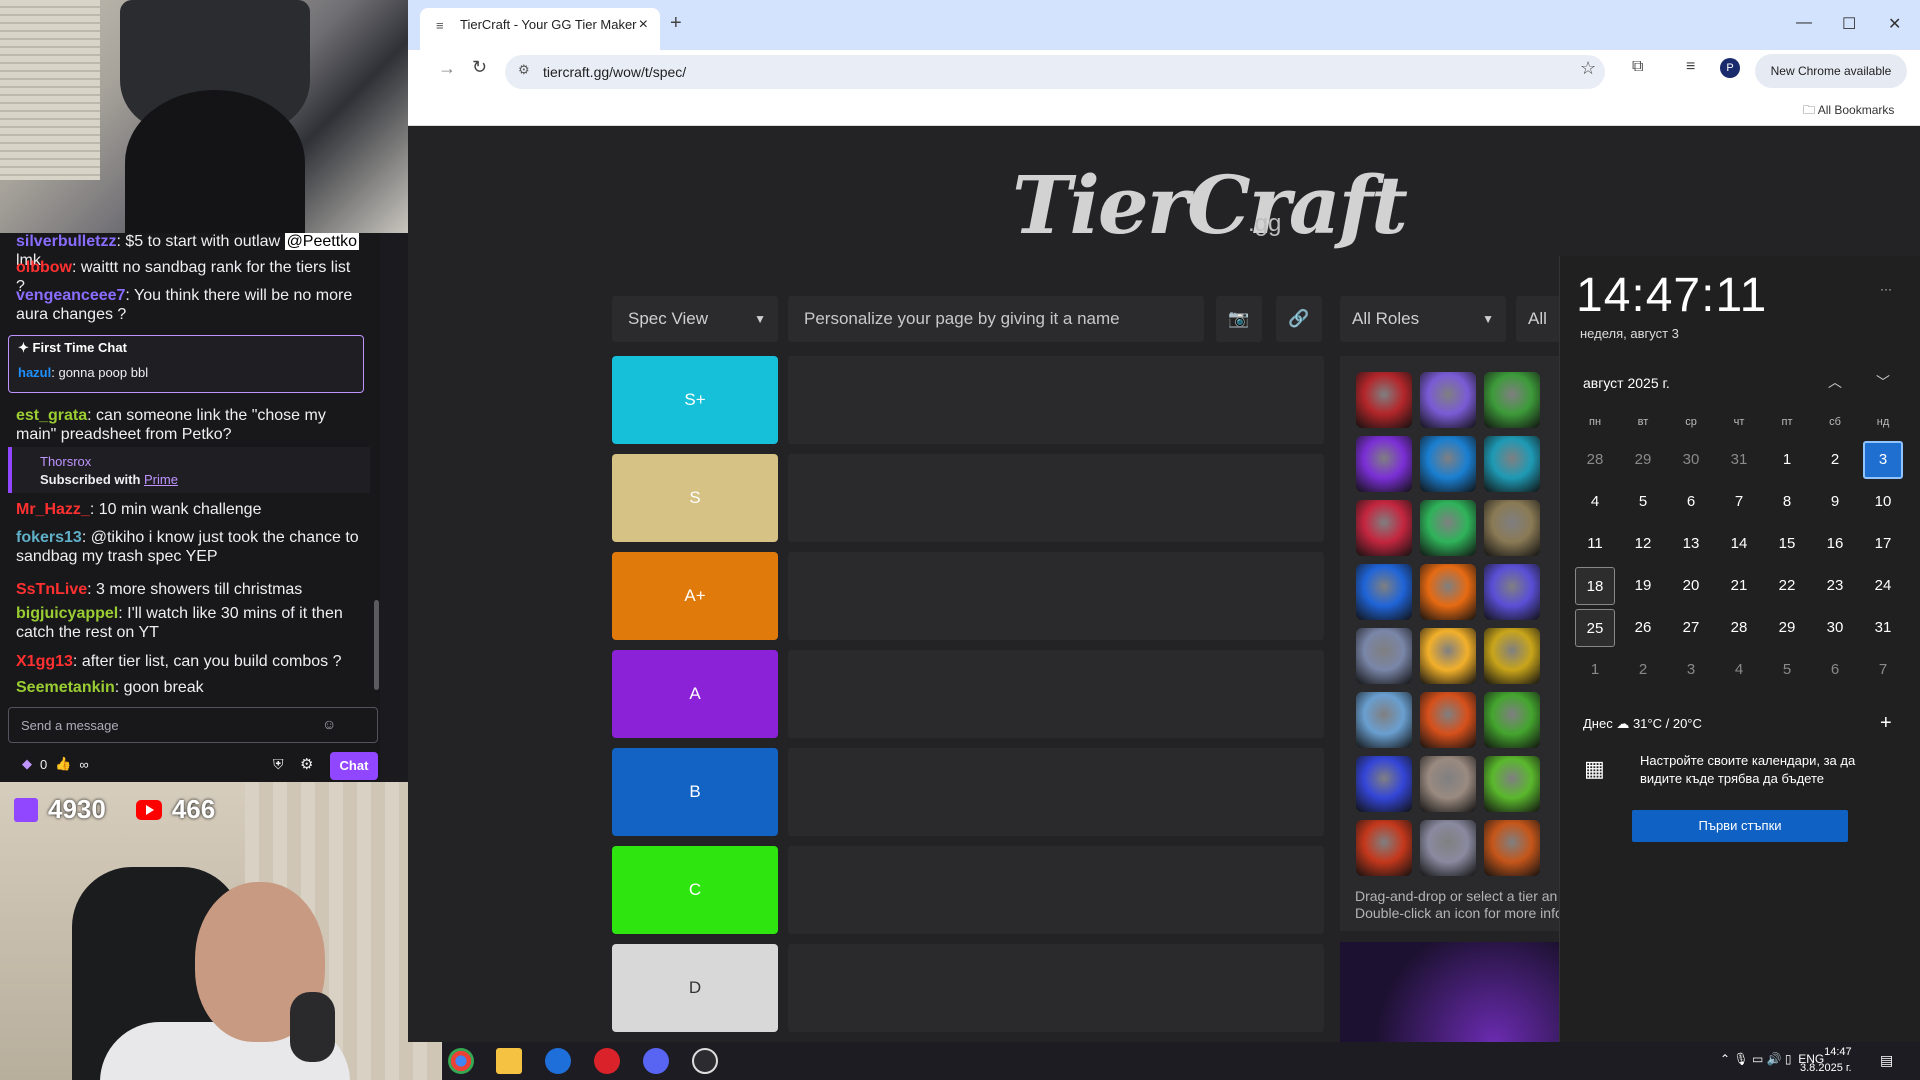 The height and width of the screenshot is (1080, 1920). Describe the element at coordinates (607, 1061) in the screenshot. I see `app-icon` at that location.